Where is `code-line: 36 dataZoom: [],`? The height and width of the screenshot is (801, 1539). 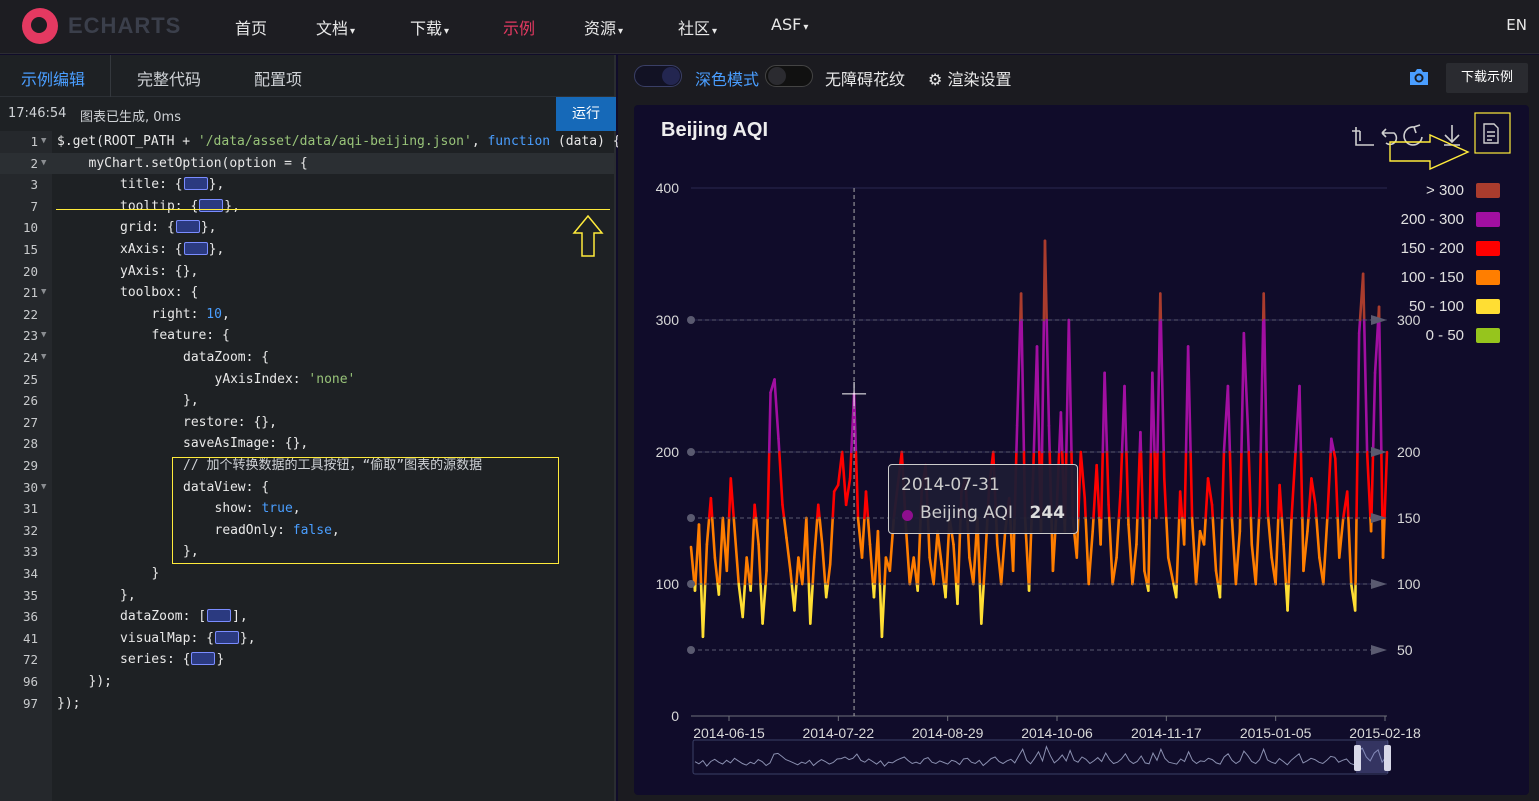 code-line: 36 dataZoom: [], is located at coordinates (307, 617).